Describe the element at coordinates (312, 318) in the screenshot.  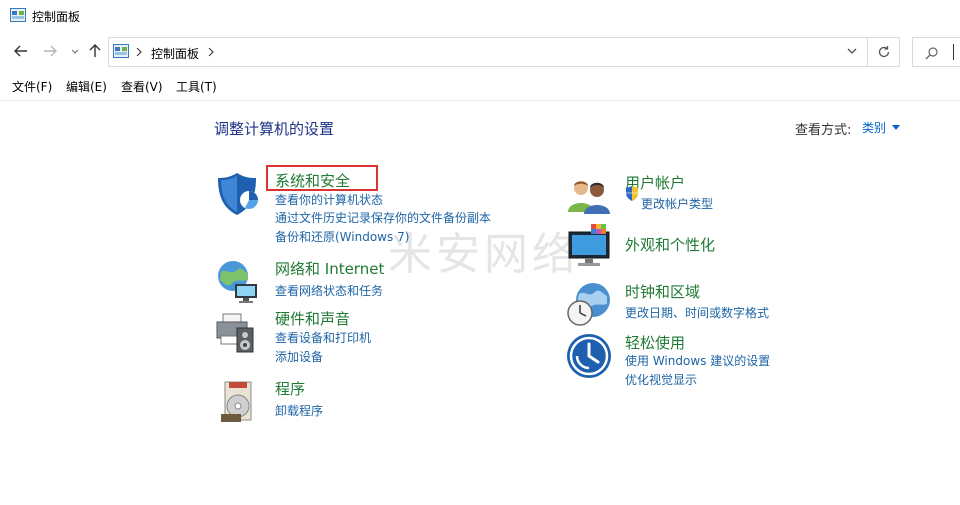
I see `category-title-hardware-sound: 硬件和声音` at that location.